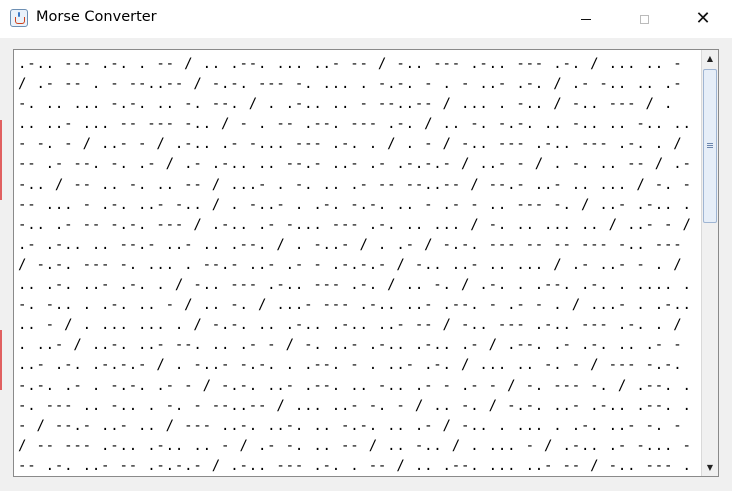 The width and height of the screenshot is (732, 491). Describe the element at coordinates (709, 263) in the screenshot. I see `vertical-scrollbar: ▲ ▼` at that location.